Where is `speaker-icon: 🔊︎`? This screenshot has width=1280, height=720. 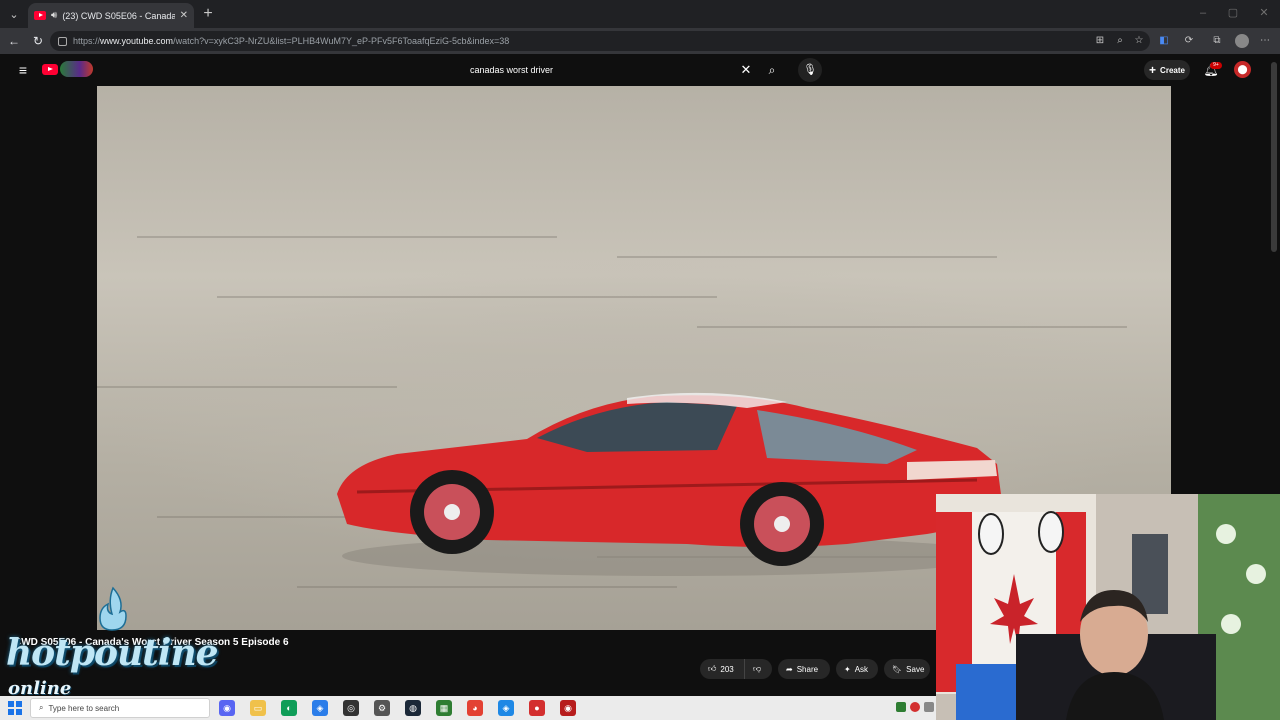
speaker-icon: 🔊︎ is located at coordinates (54, 15).